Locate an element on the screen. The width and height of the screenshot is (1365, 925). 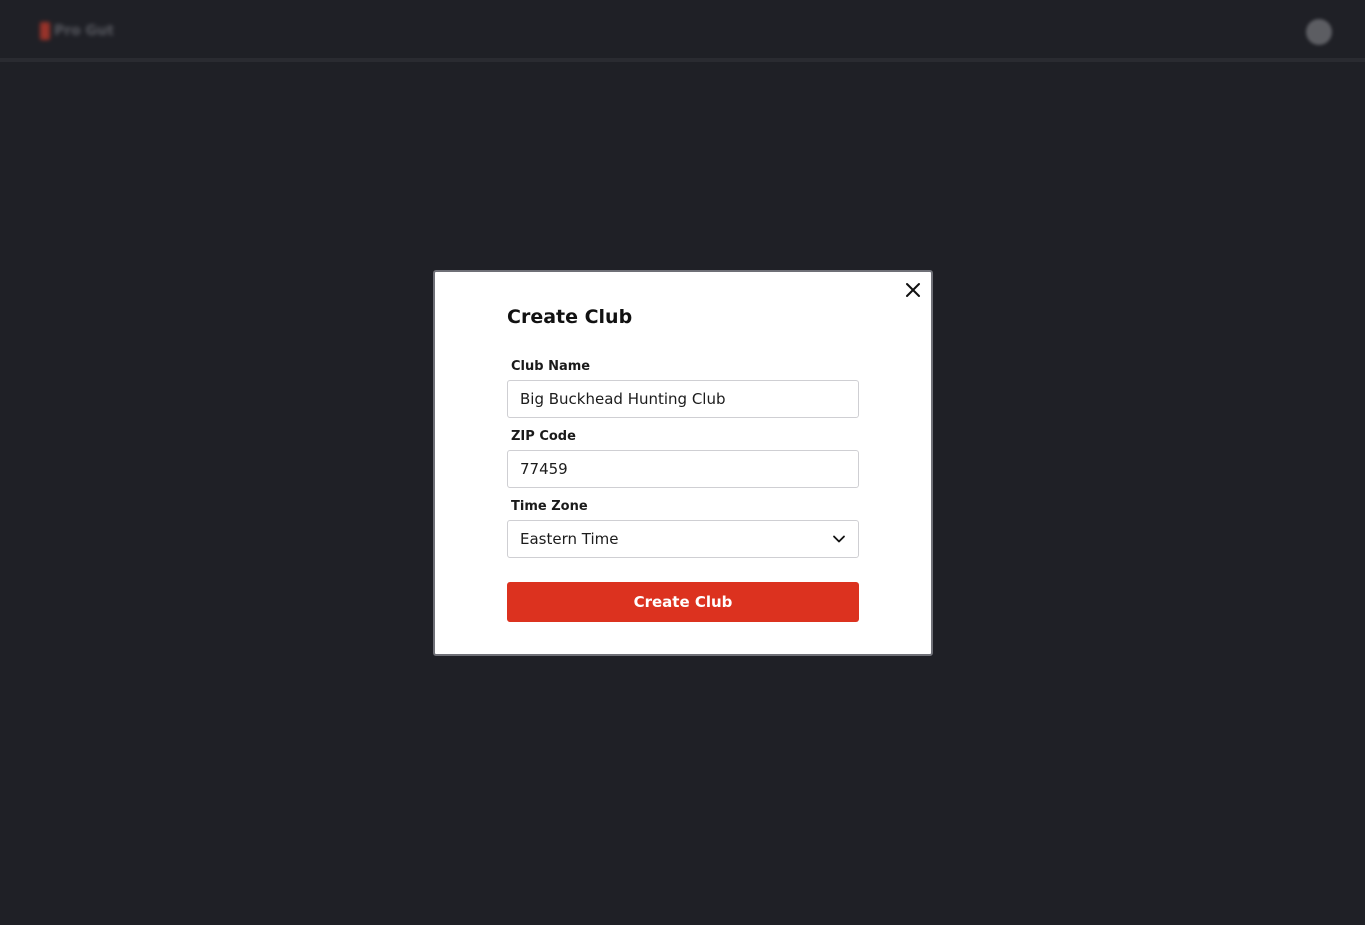
zip-code-input is located at coordinates (683, 469).